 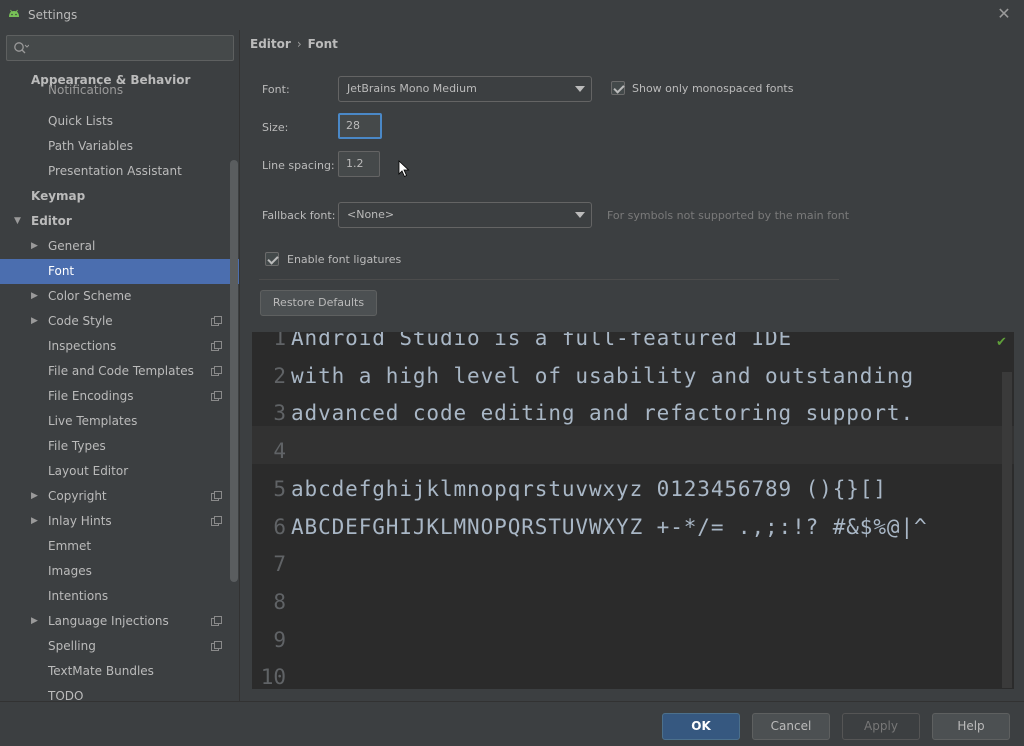 I want to click on sidebar-item-todo: TODO, so click(x=119, y=692).